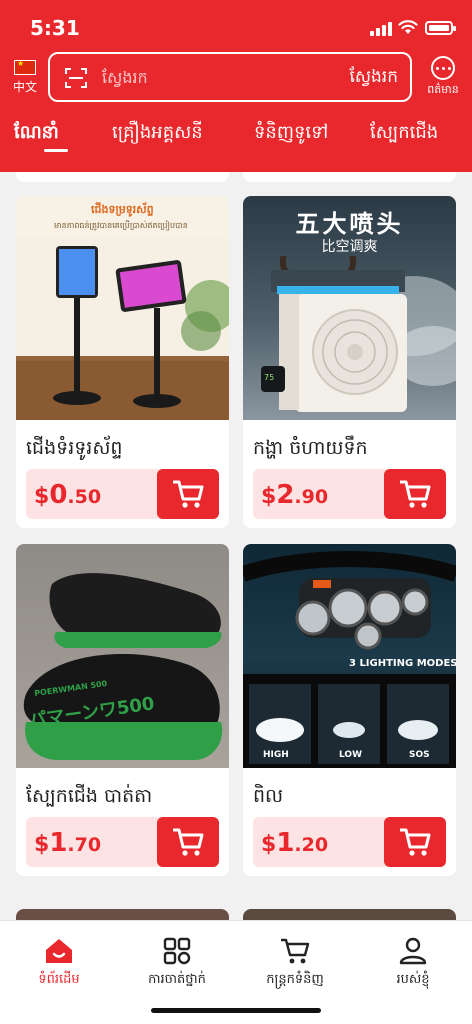 The image size is (472, 1024). I want to click on status-time: 5:31, so click(55, 28).